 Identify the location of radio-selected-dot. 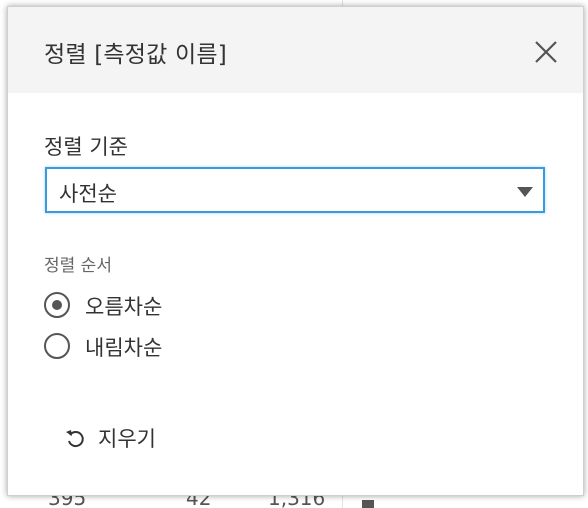
(57, 305).